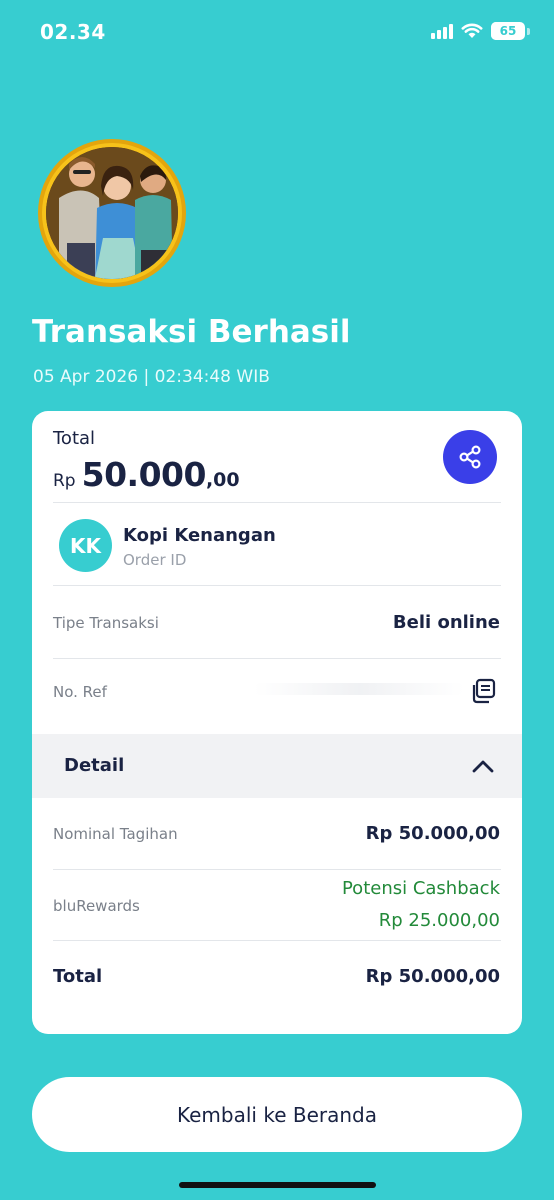 This screenshot has height=1200, width=554. Describe the element at coordinates (74, 438) in the screenshot. I see `total-label: Total` at that location.